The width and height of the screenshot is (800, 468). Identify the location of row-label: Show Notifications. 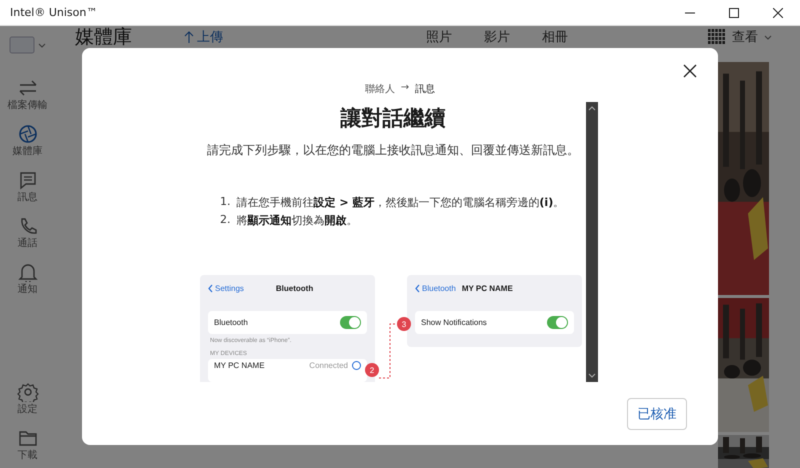
(454, 322).